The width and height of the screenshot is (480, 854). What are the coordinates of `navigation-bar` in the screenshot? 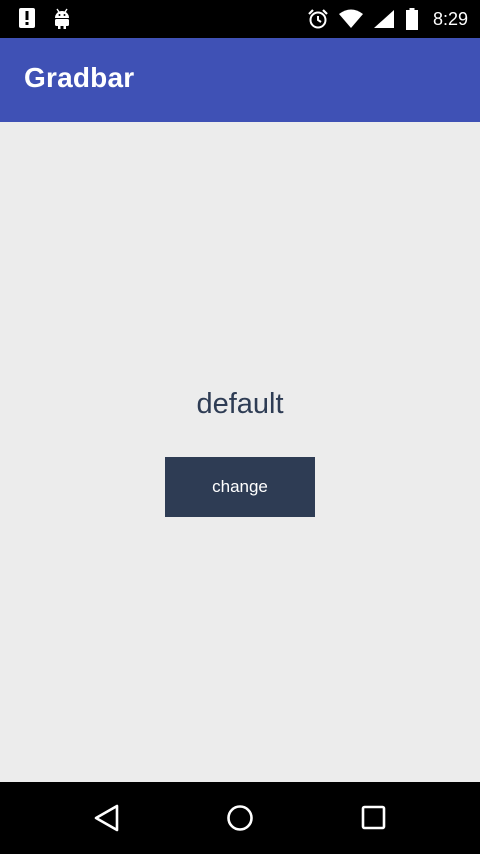 It's located at (240, 818).